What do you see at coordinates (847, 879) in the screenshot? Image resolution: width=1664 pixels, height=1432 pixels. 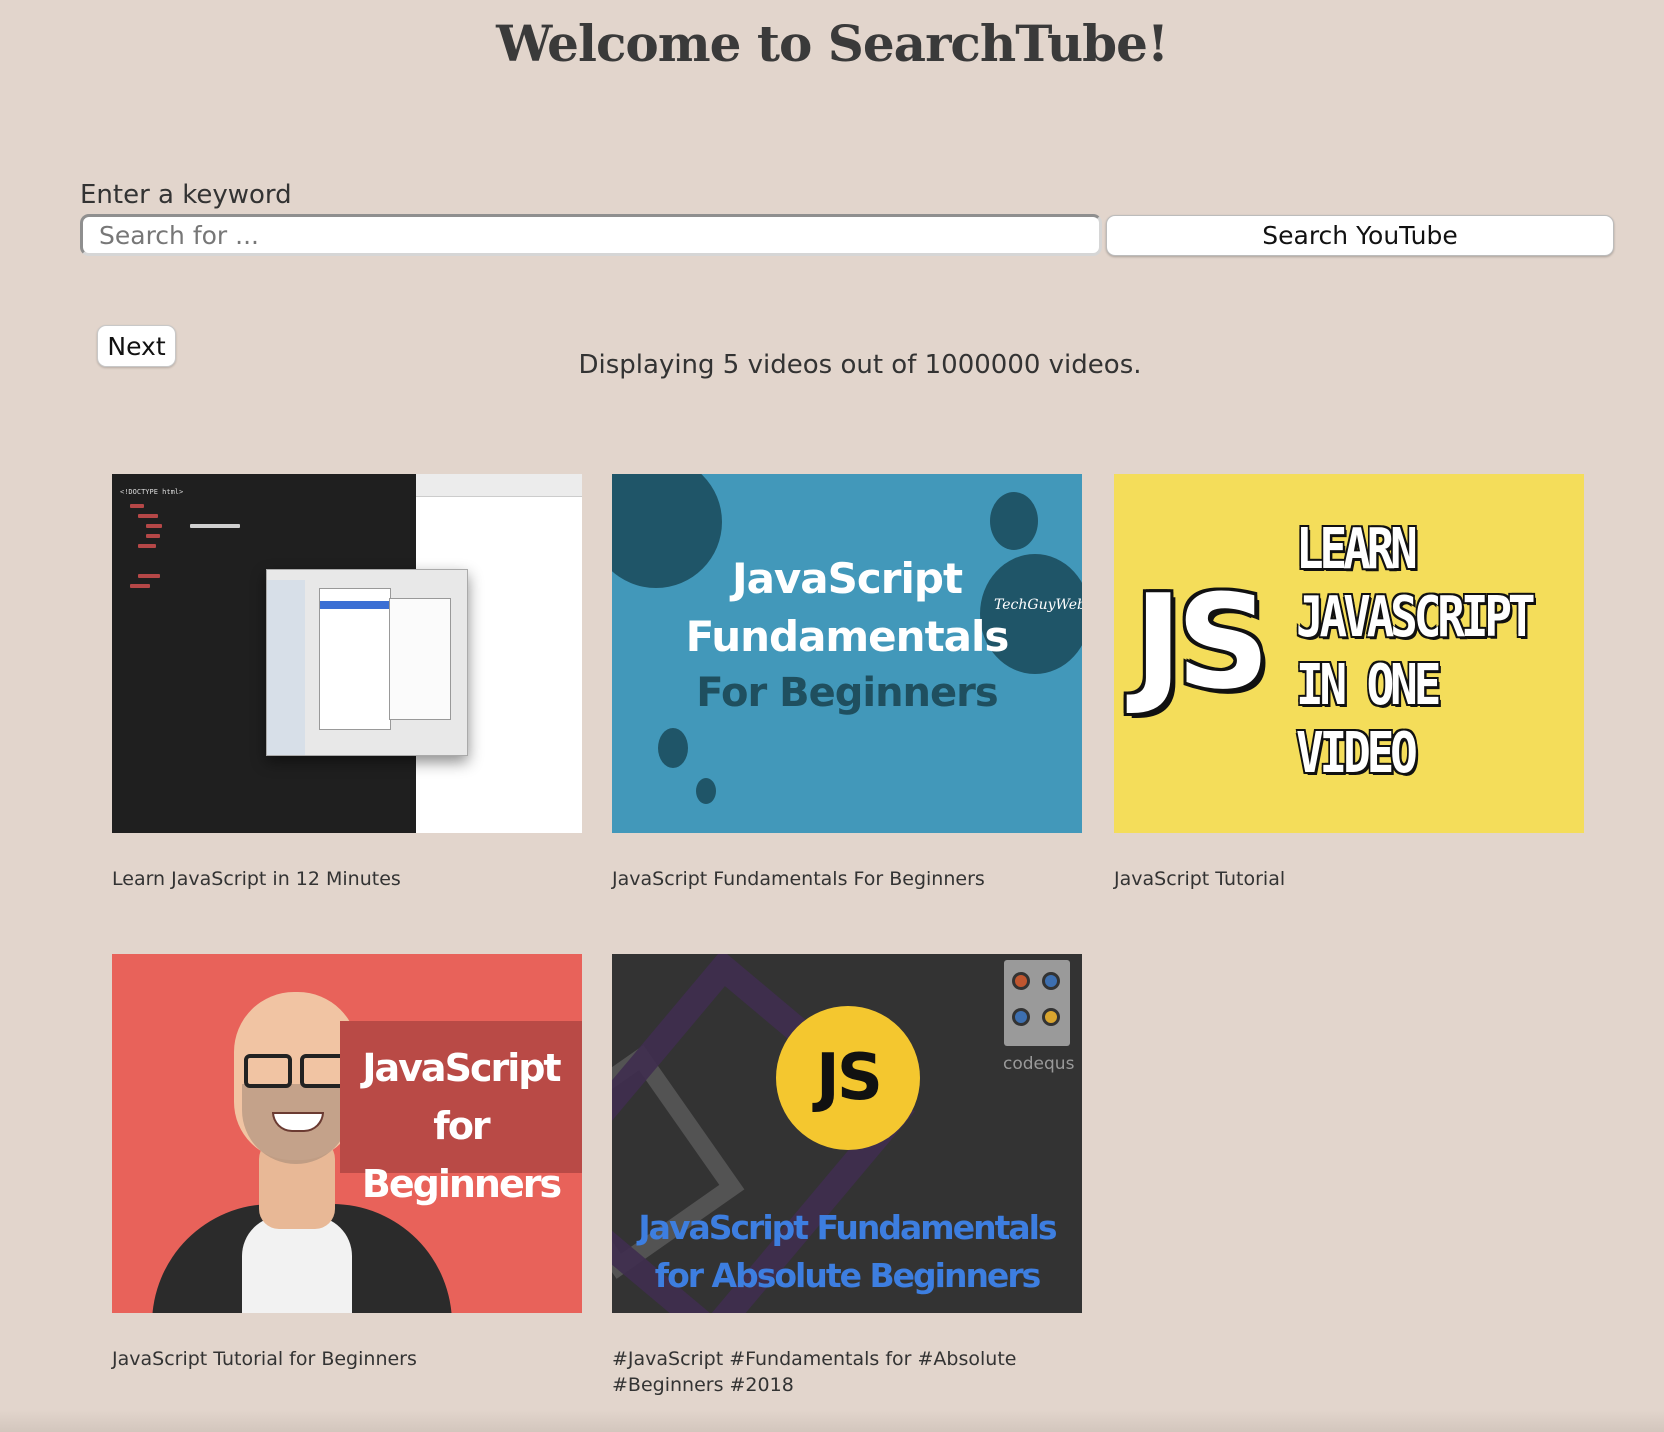 I see `video-title: JavaScript Fundamentals For Beginners` at bounding box center [847, 879].